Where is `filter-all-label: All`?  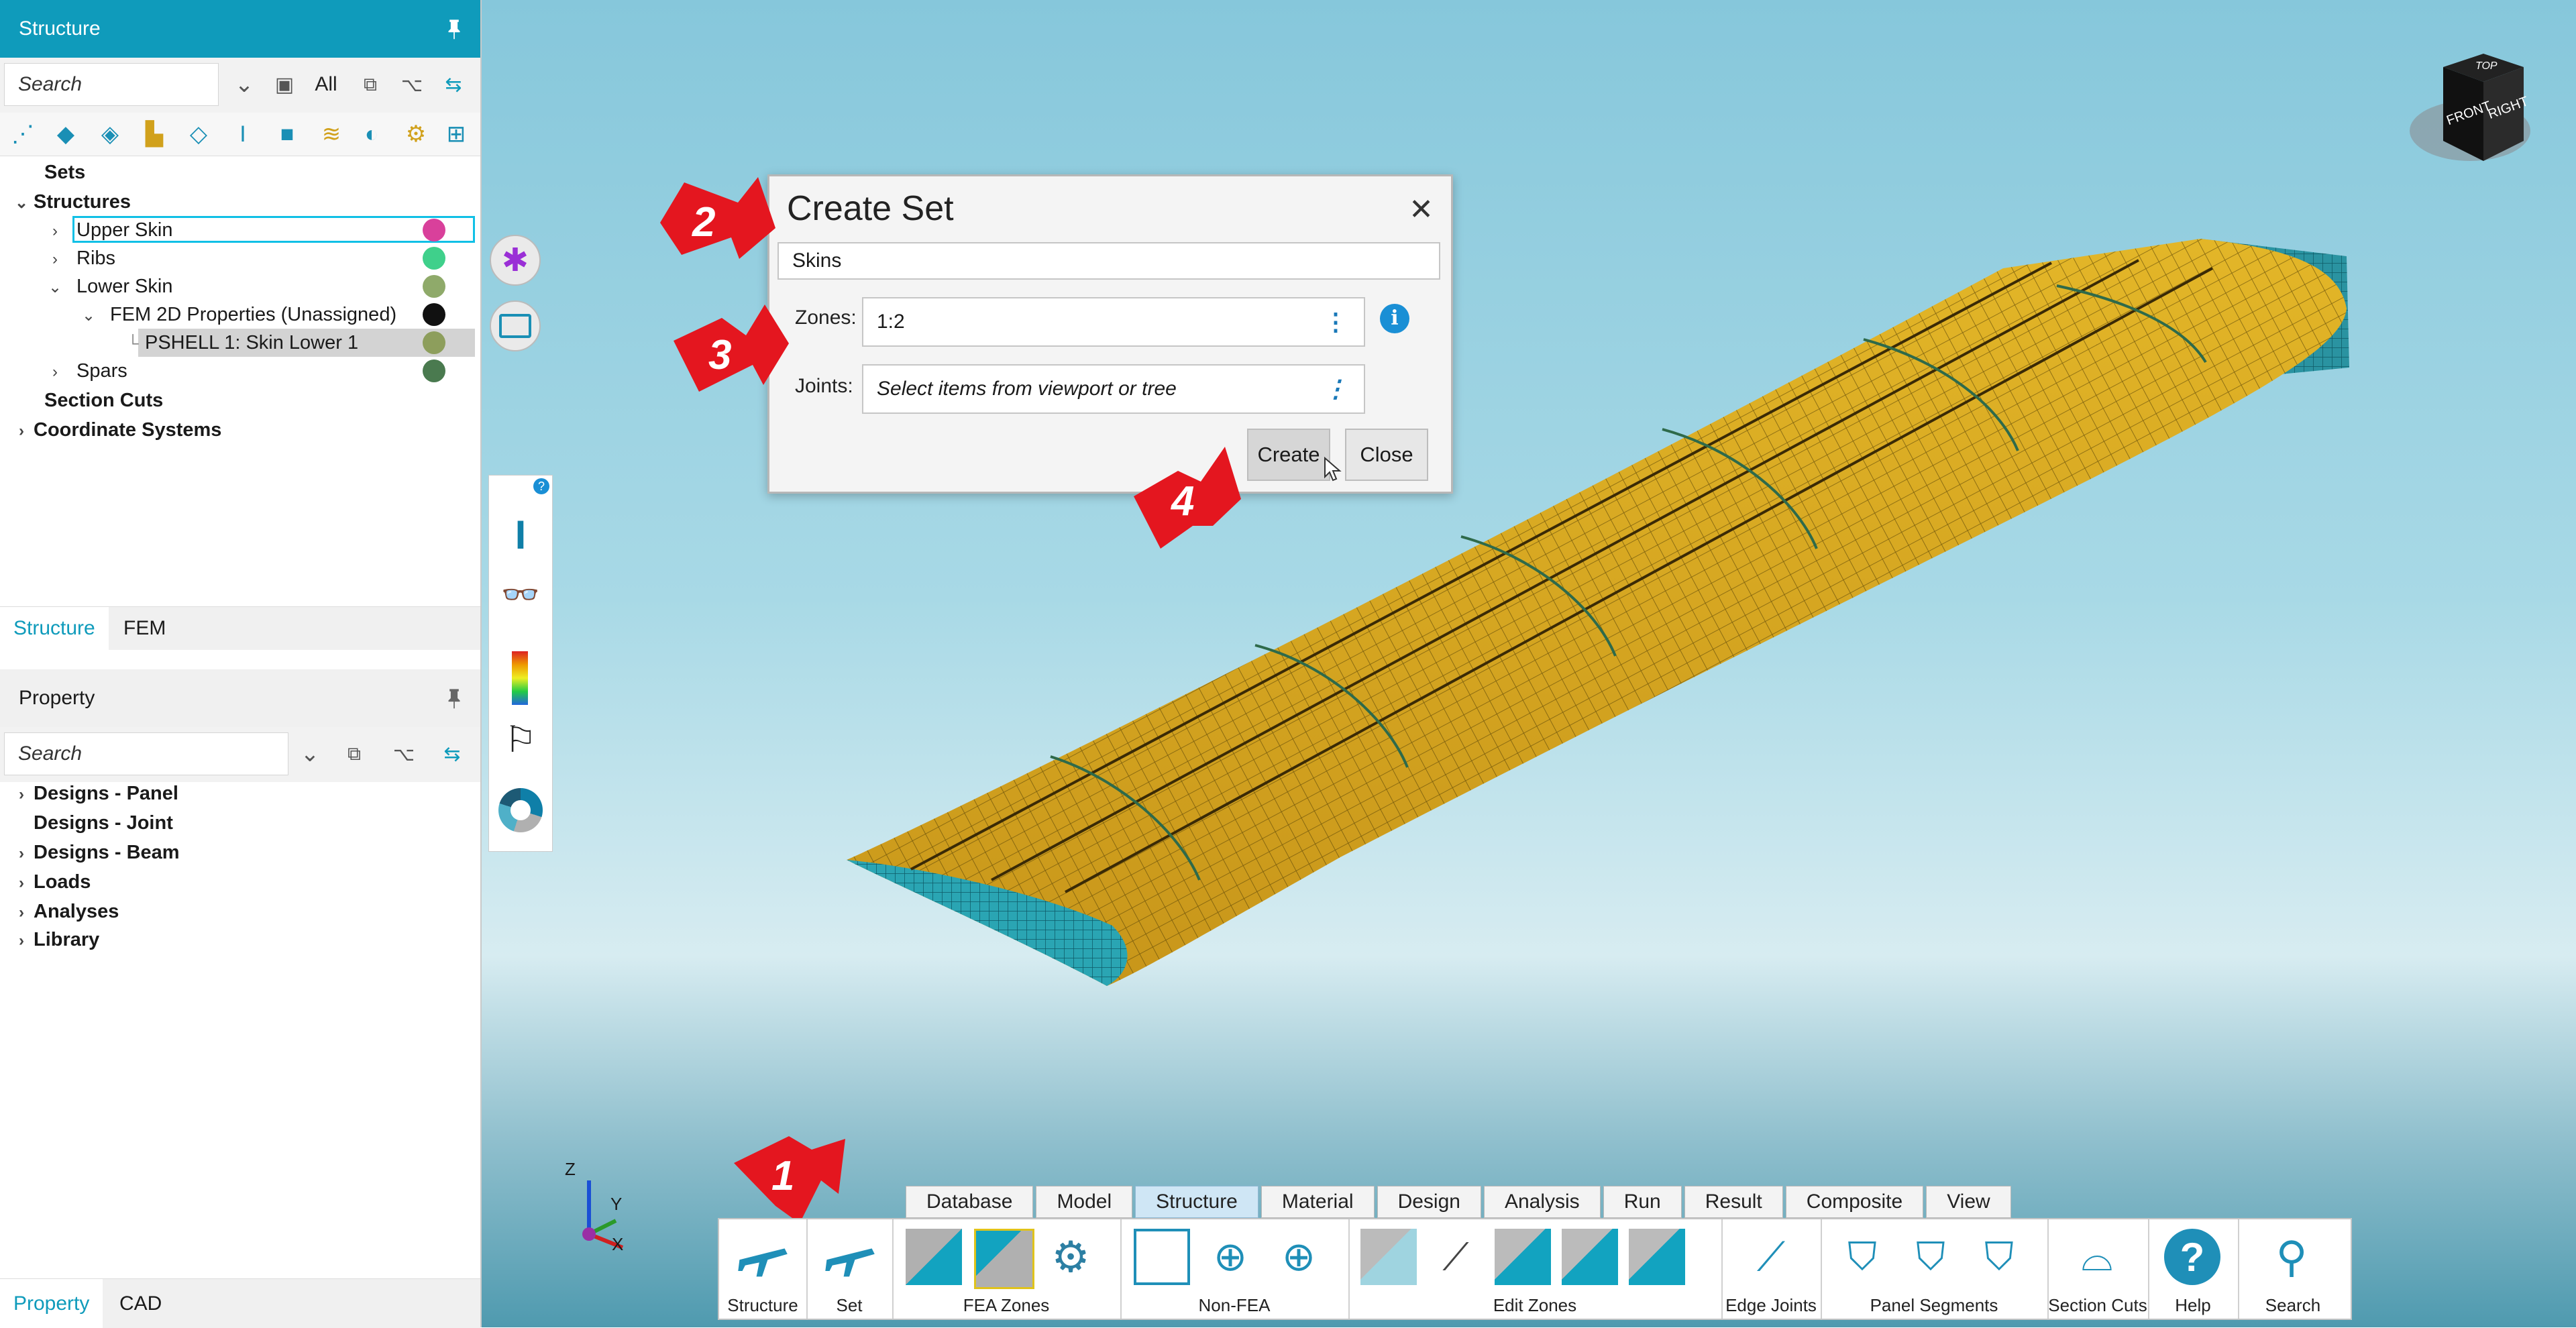
filter-all-label: All is located at coordinates (326, 84).